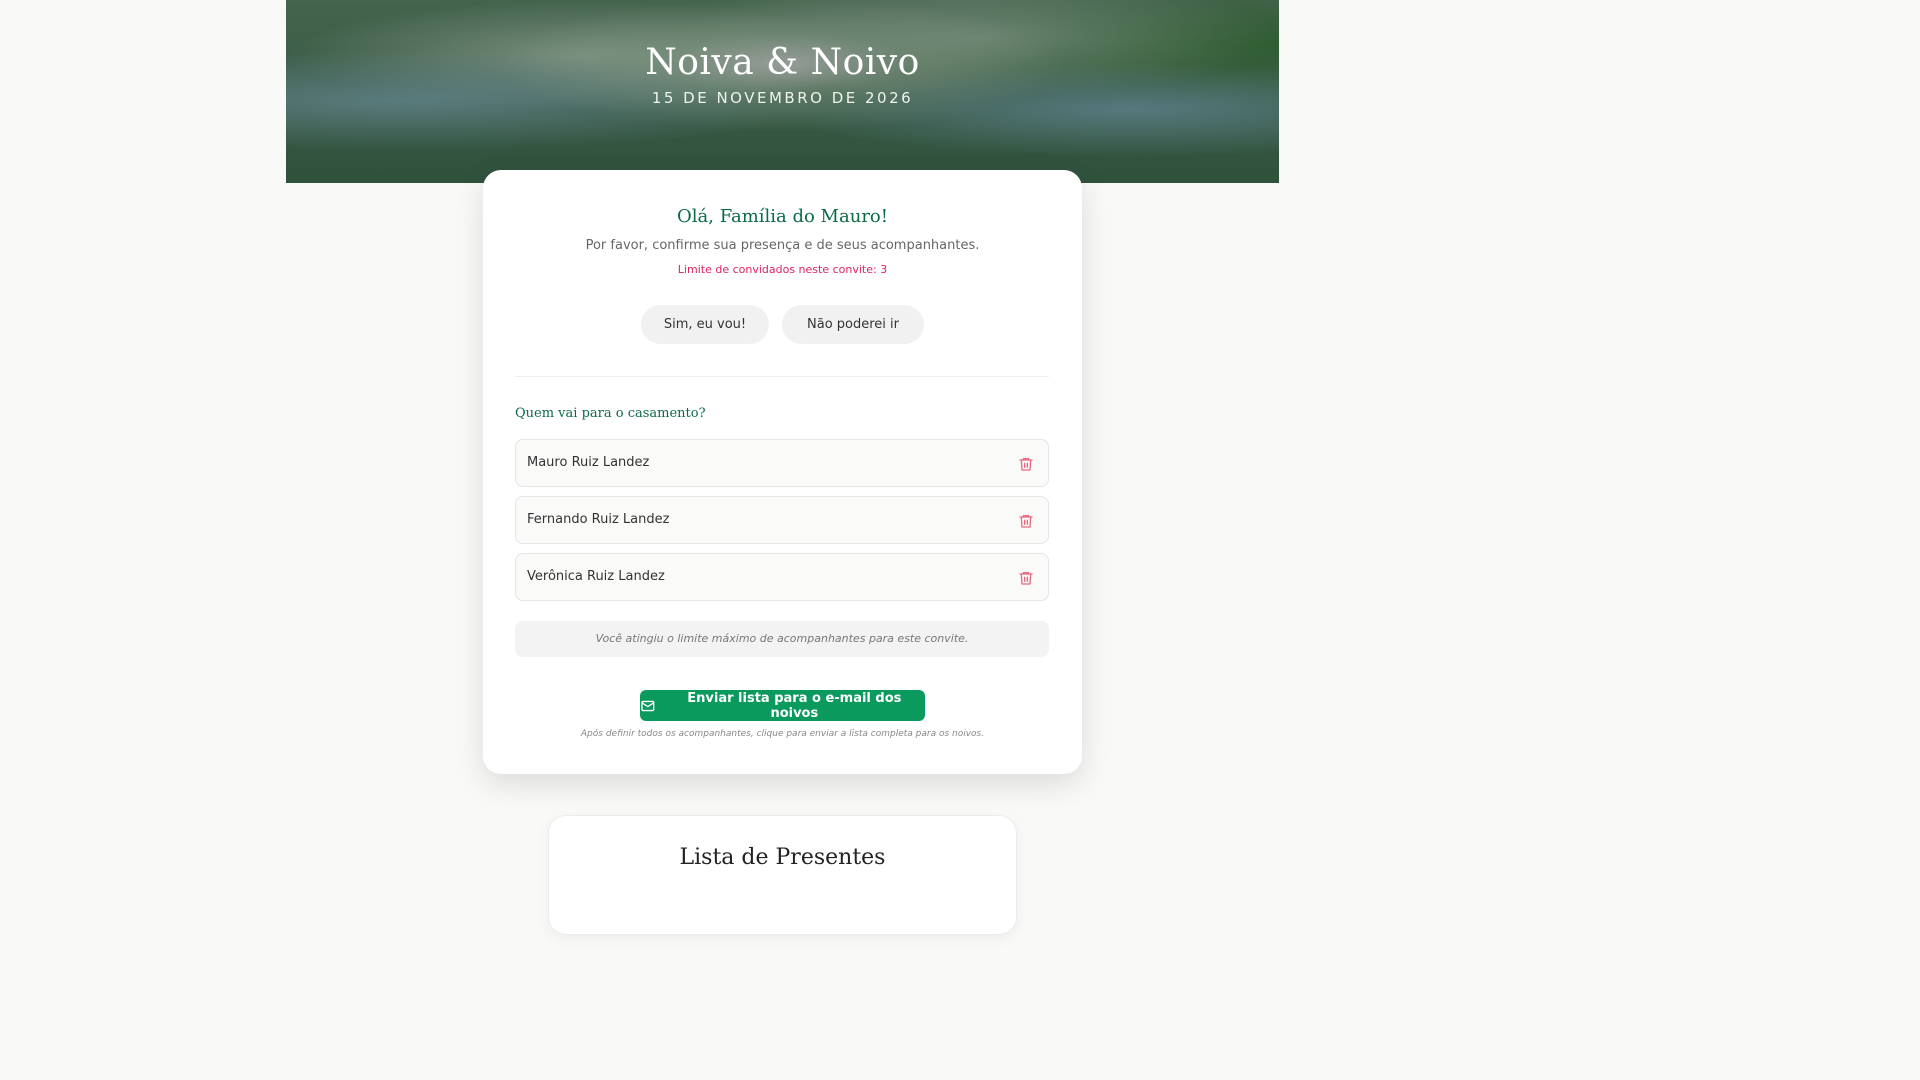  I want to click on gift-list-title: Lista de Presentes, so click(782, 857).